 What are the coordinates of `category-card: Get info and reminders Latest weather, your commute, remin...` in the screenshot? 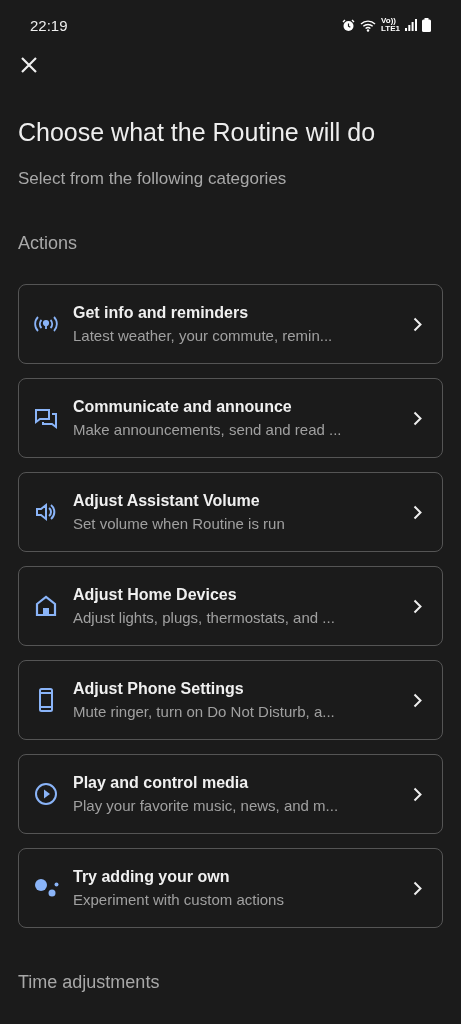 It's located at (230, 324).